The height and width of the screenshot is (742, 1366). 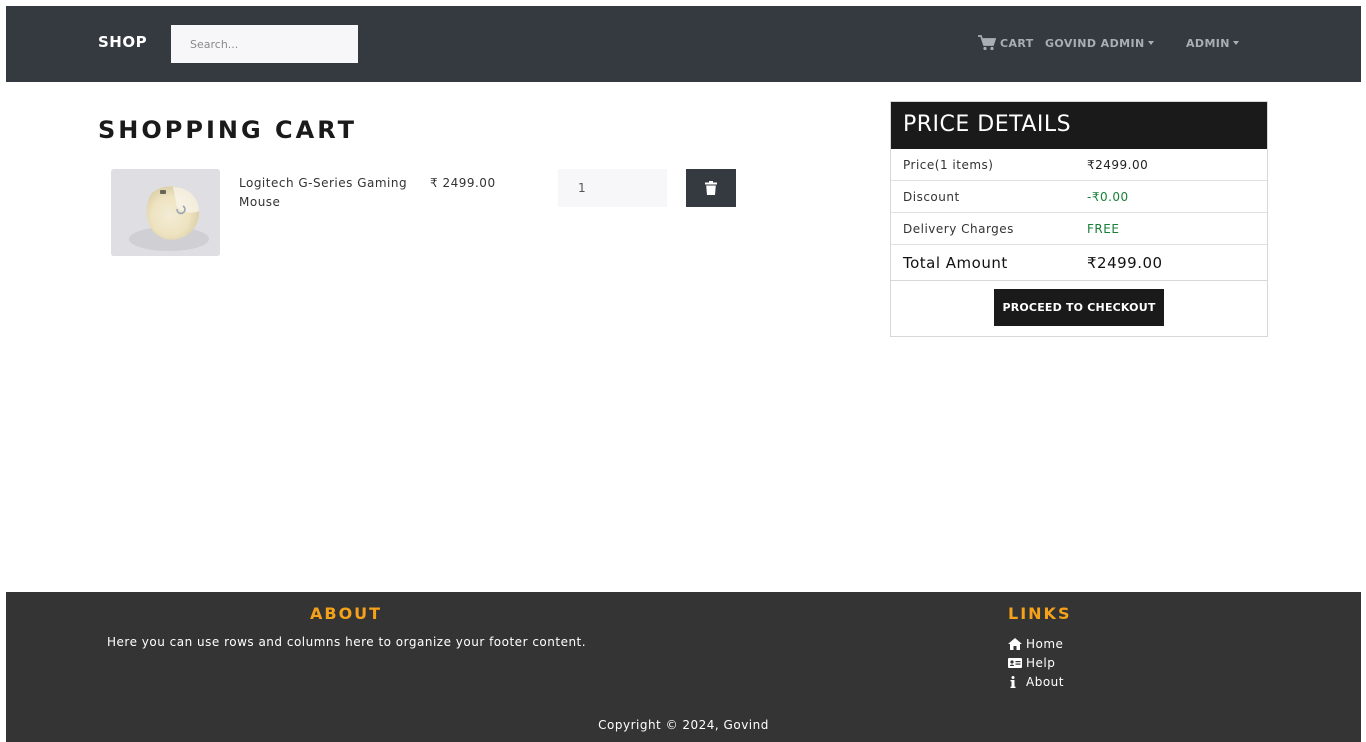 I want to click on cart-item-row: Logitech G-Series Gaming Mouse ₹ 2499.00, so click(x=431, y=214).